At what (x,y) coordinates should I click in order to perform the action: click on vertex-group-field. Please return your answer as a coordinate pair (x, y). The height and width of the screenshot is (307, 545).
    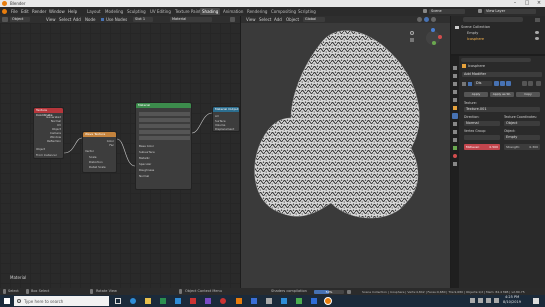
    Looking at the image, I should click on (482, 137).